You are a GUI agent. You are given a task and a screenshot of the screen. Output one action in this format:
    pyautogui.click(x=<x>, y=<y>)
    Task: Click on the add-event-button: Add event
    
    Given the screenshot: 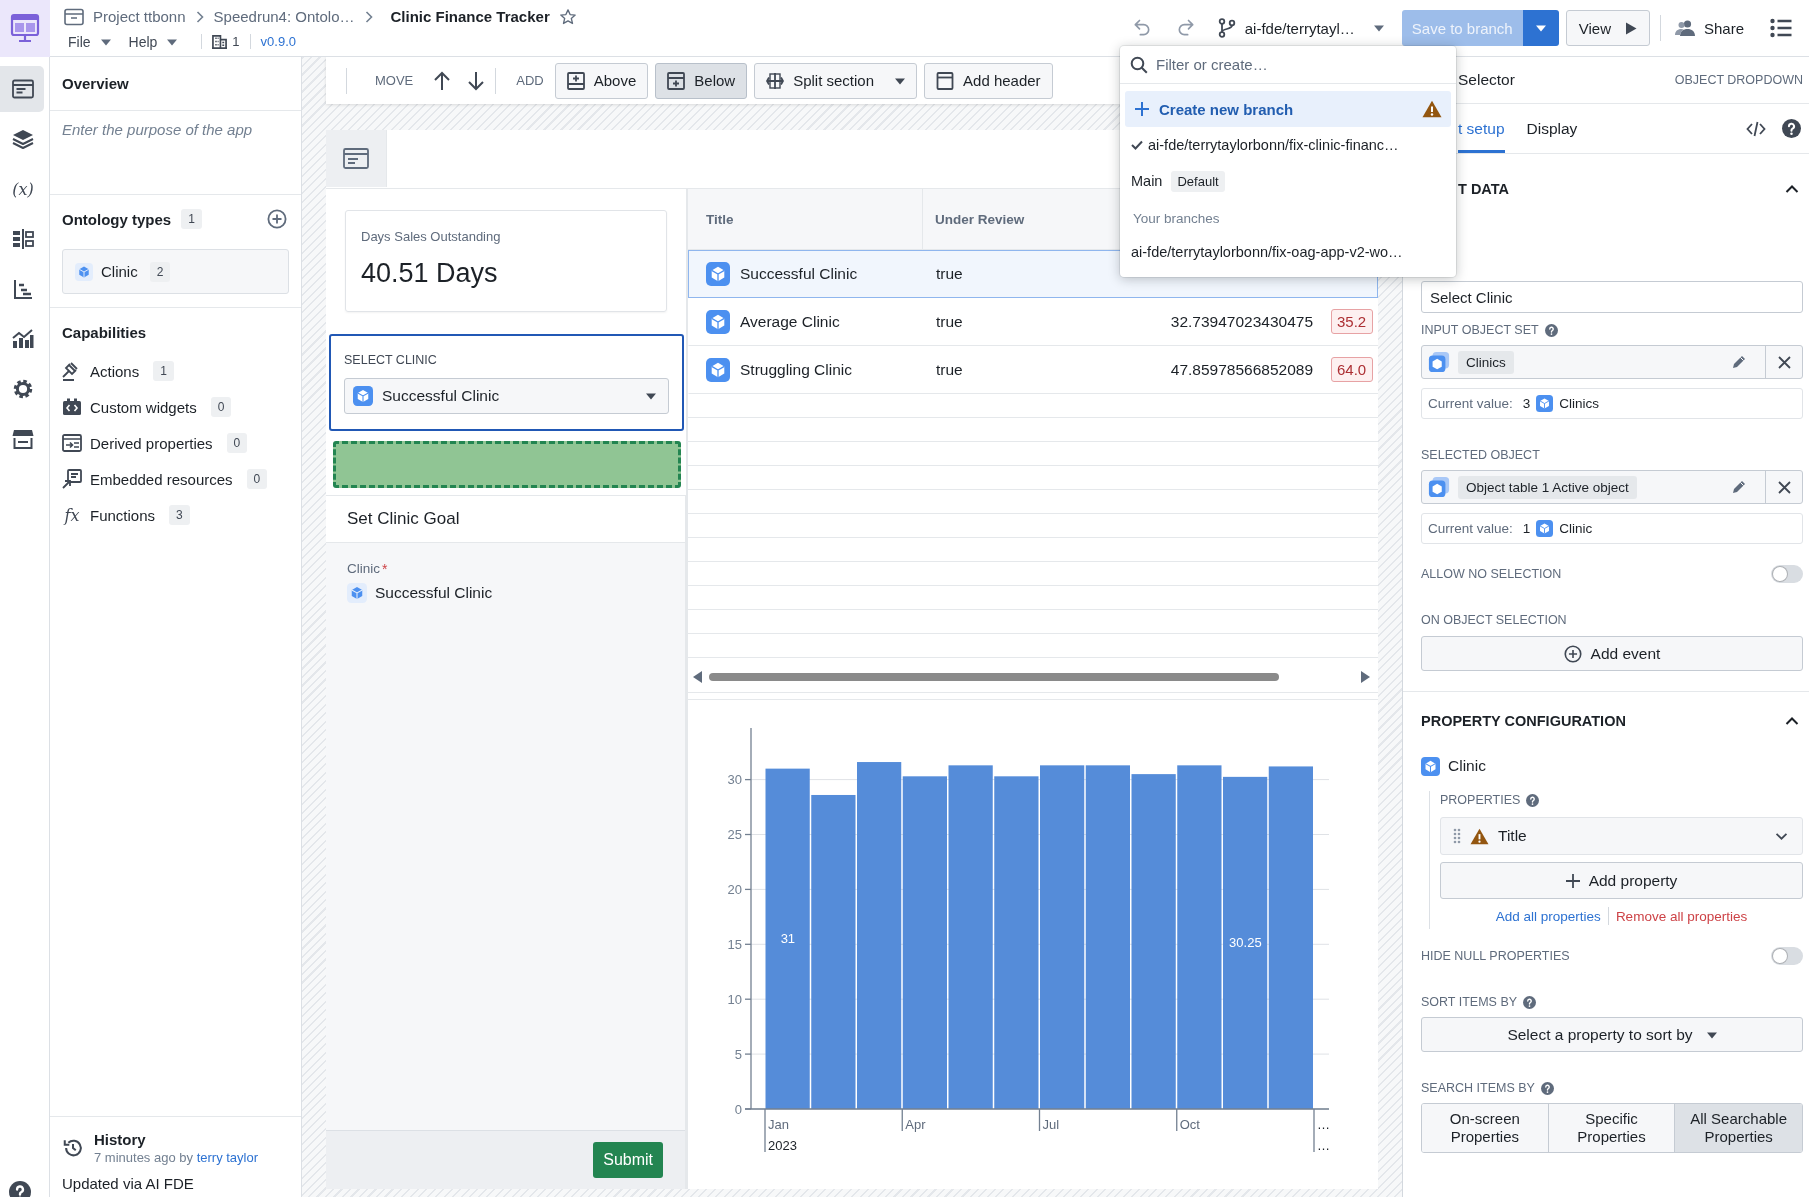 What is the action you would take?
    pyautogui.click(x=1612, y=653)
    